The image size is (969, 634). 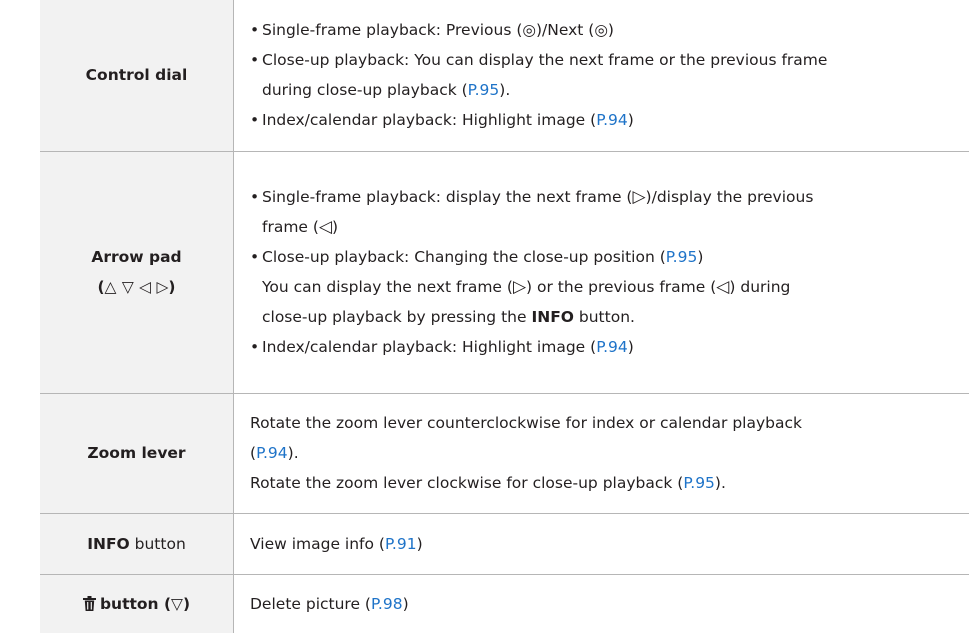 What do you see at coordinates (136, 287) in the screenshot?
I see `arrow-pad-icons: (△ ▽ ◁ ▷)` at bounding box center [136, 287].